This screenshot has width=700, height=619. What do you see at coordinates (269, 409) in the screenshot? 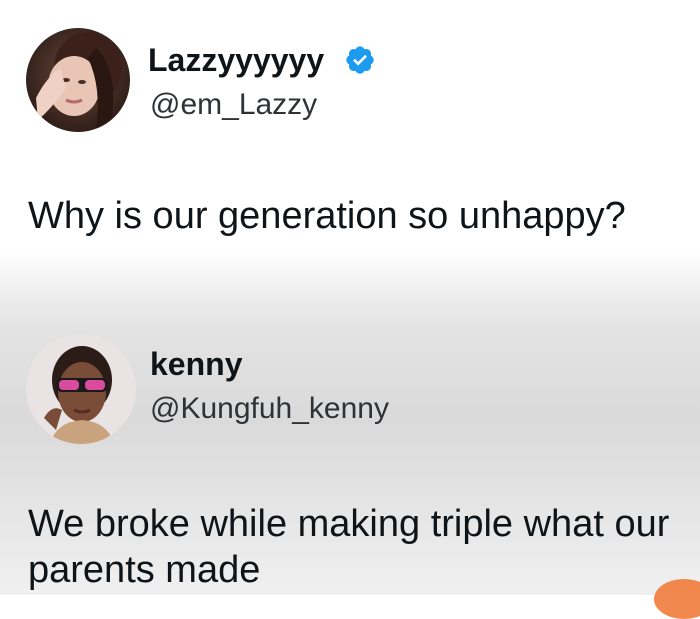
I see `user-handle: @Kungfuh_kenny` at bounding box center [269, 409].